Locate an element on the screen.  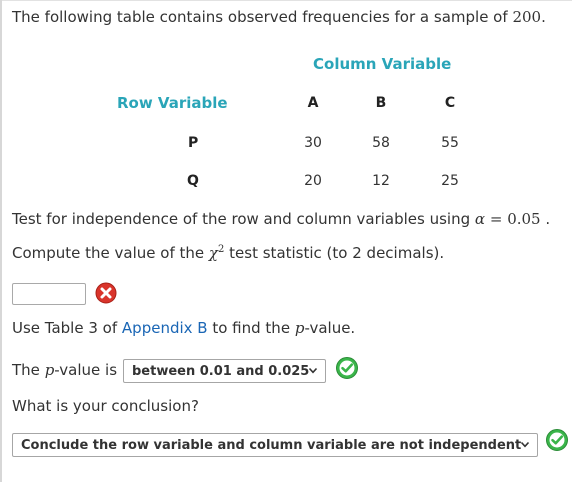
test-statistic-input is located at coordinates (49, 294).